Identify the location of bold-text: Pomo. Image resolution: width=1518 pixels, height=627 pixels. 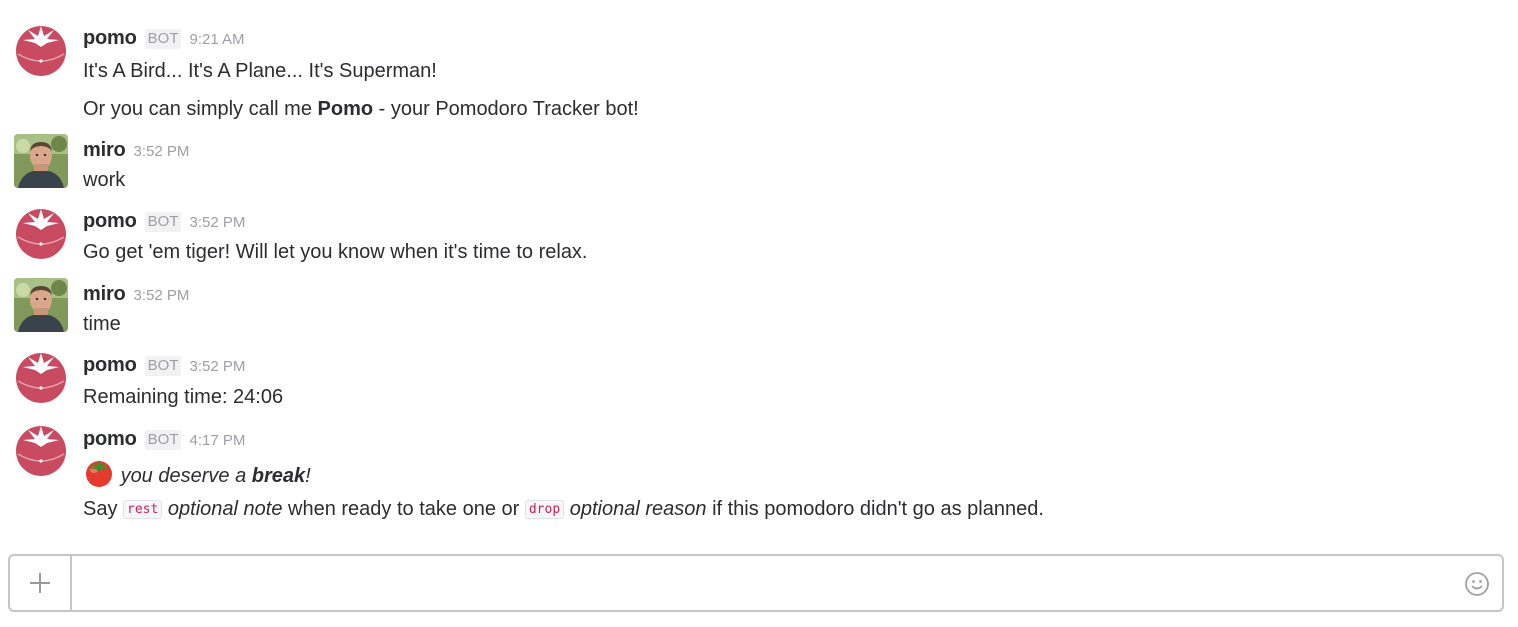
(345, 109).